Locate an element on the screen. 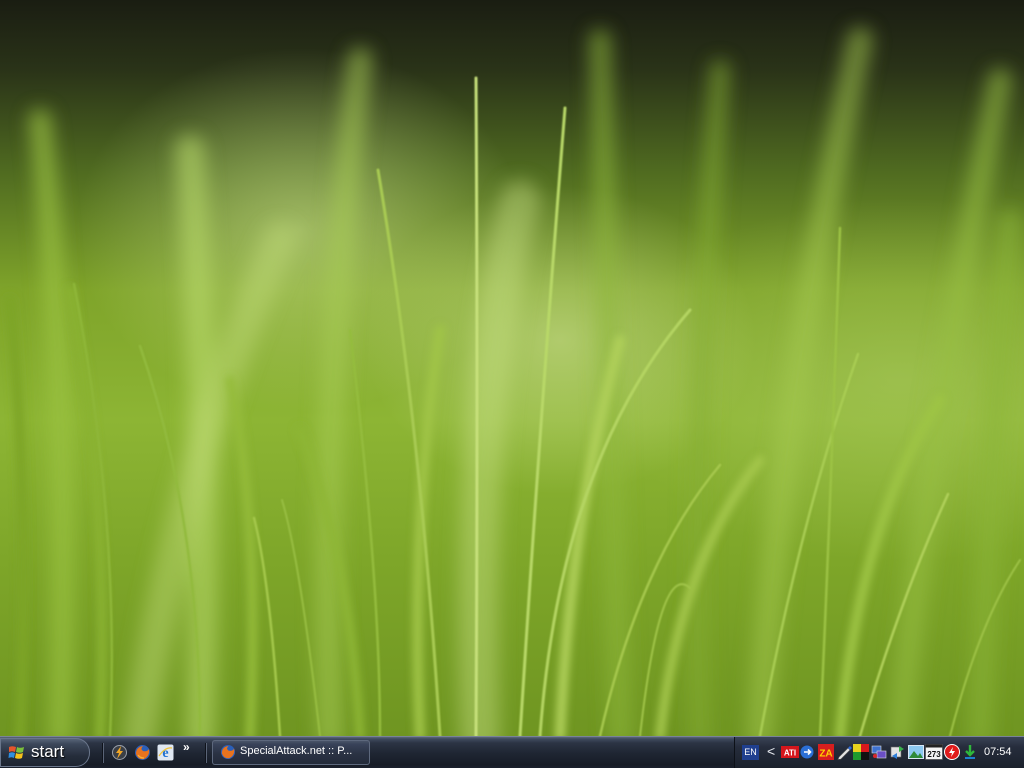 Image resolution: width=1024 pixels, height=768 pixels. network-computers-icon is located at coordinates (879, 752).